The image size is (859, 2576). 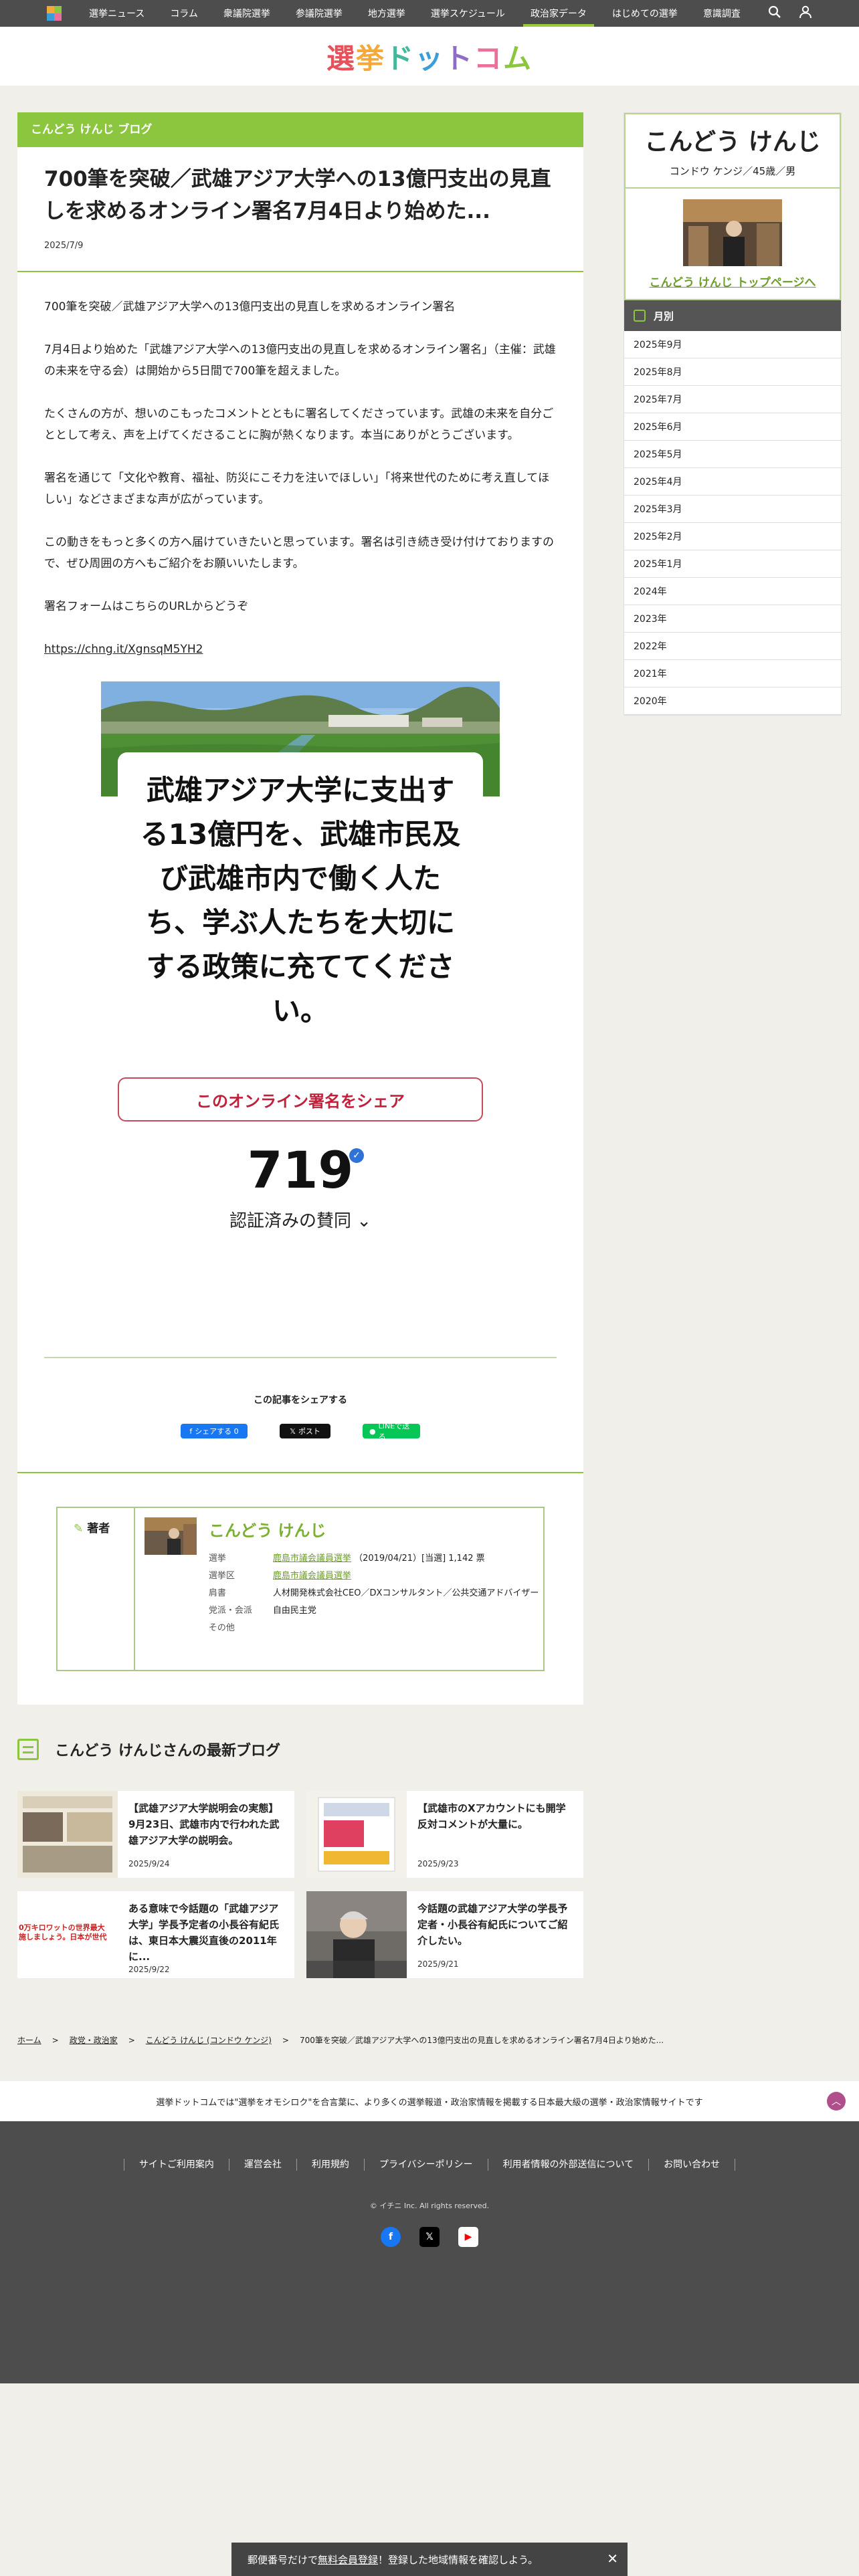 What do you see at coordinates (732, 673) in the screenshot?
I see `month-link: 2021年` at bounding box center [732, 673].